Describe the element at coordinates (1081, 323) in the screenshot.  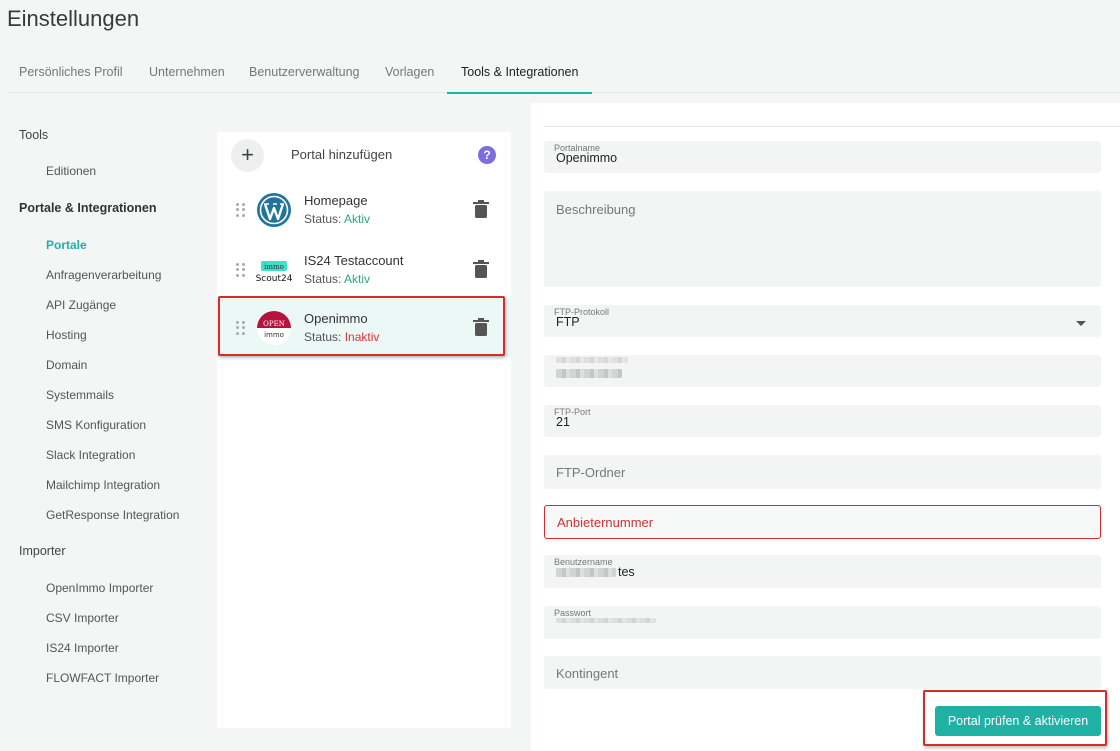
I see `chevron-down-icon` at that location.